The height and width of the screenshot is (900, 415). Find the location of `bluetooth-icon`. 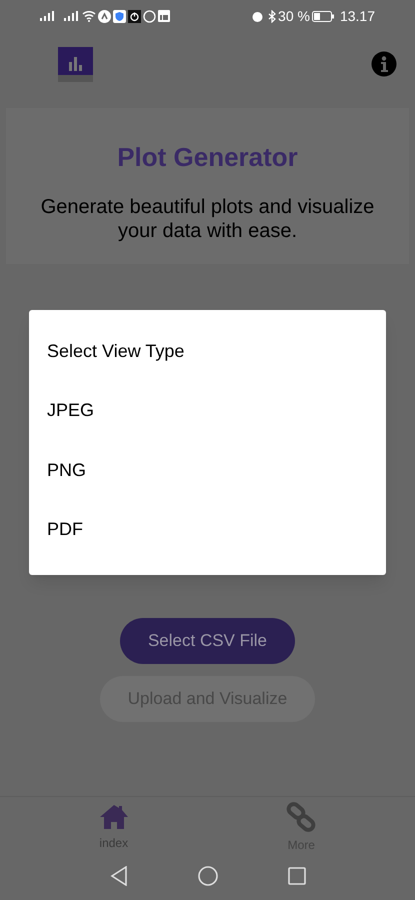

bluetooth-icon is located at coordinates (272, 16).